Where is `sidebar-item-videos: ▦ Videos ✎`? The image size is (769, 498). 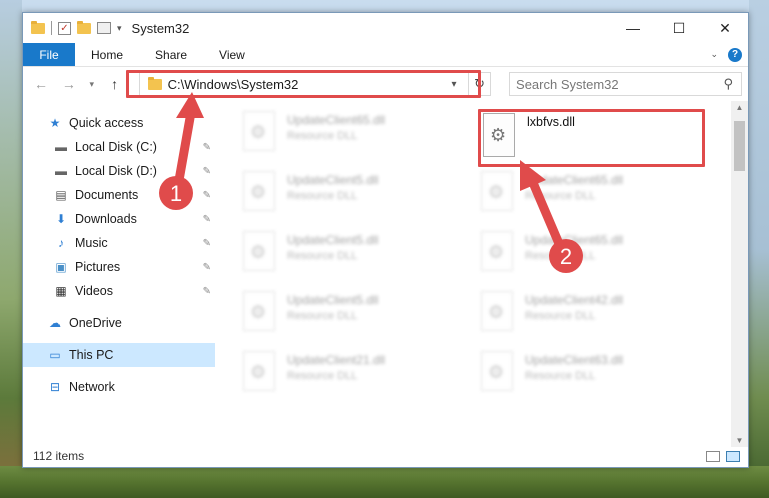 sidebar-item-videos: ▦ Videos ✎ is located at coordinates (119, 291).